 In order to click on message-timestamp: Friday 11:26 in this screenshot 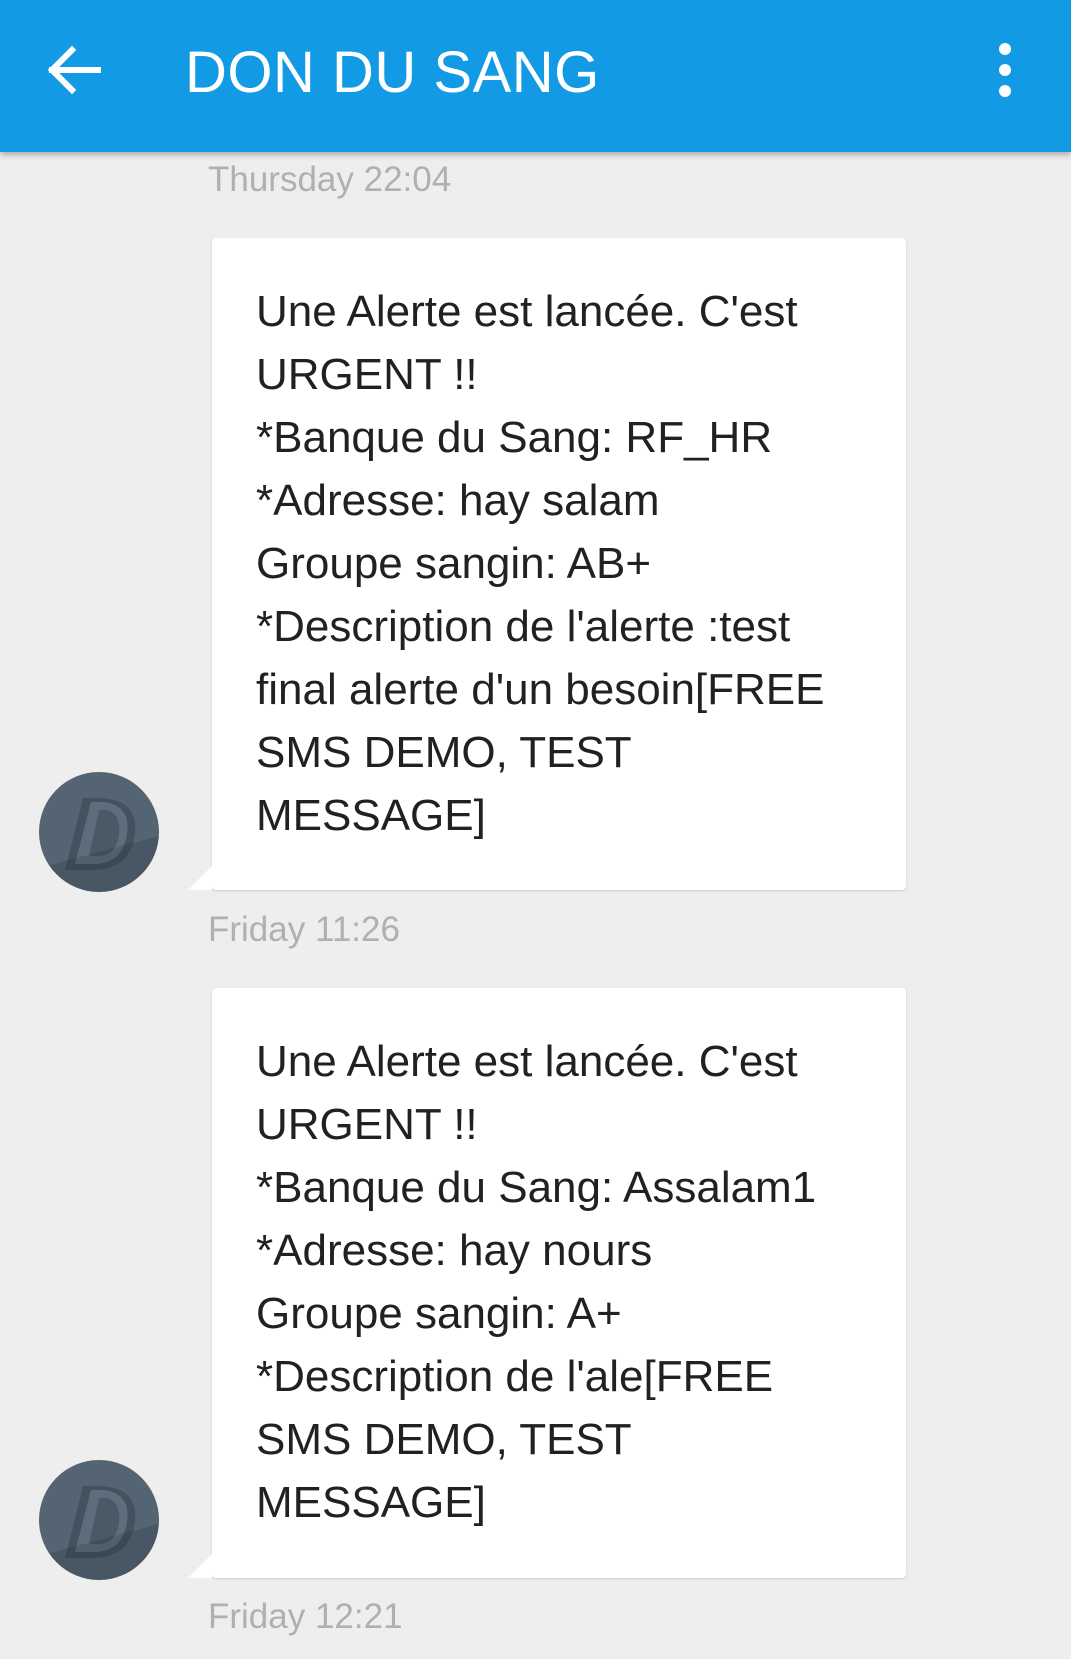, I will do `click(304, 929)`.